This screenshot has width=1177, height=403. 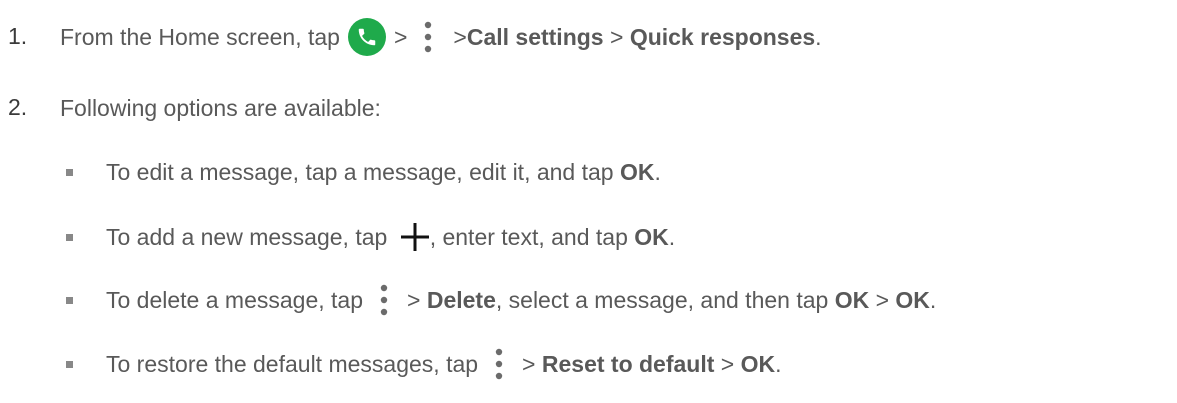 I want to click on step-text: From the Home screen, tap, so click(x=200, y=36).